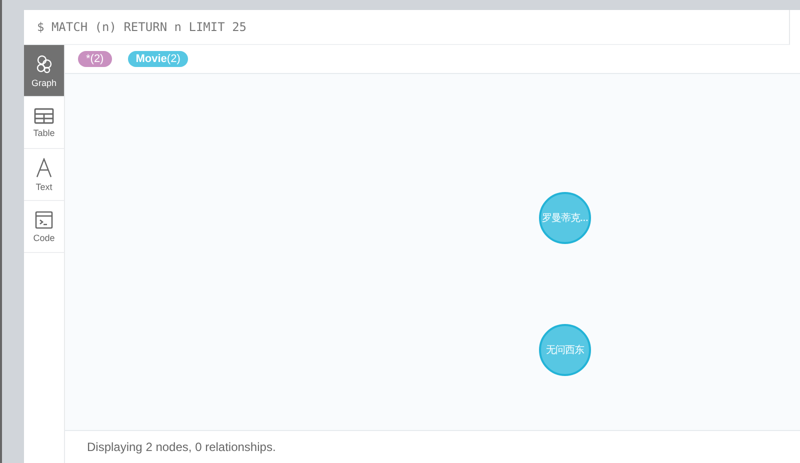 Image resolution: width=800 pixels, height=463 pixels. Describe the element at coordinates (181, 447) in the screenshot. I see `status-text: Displaying 2 nodes, 0 relationships.` at that location.